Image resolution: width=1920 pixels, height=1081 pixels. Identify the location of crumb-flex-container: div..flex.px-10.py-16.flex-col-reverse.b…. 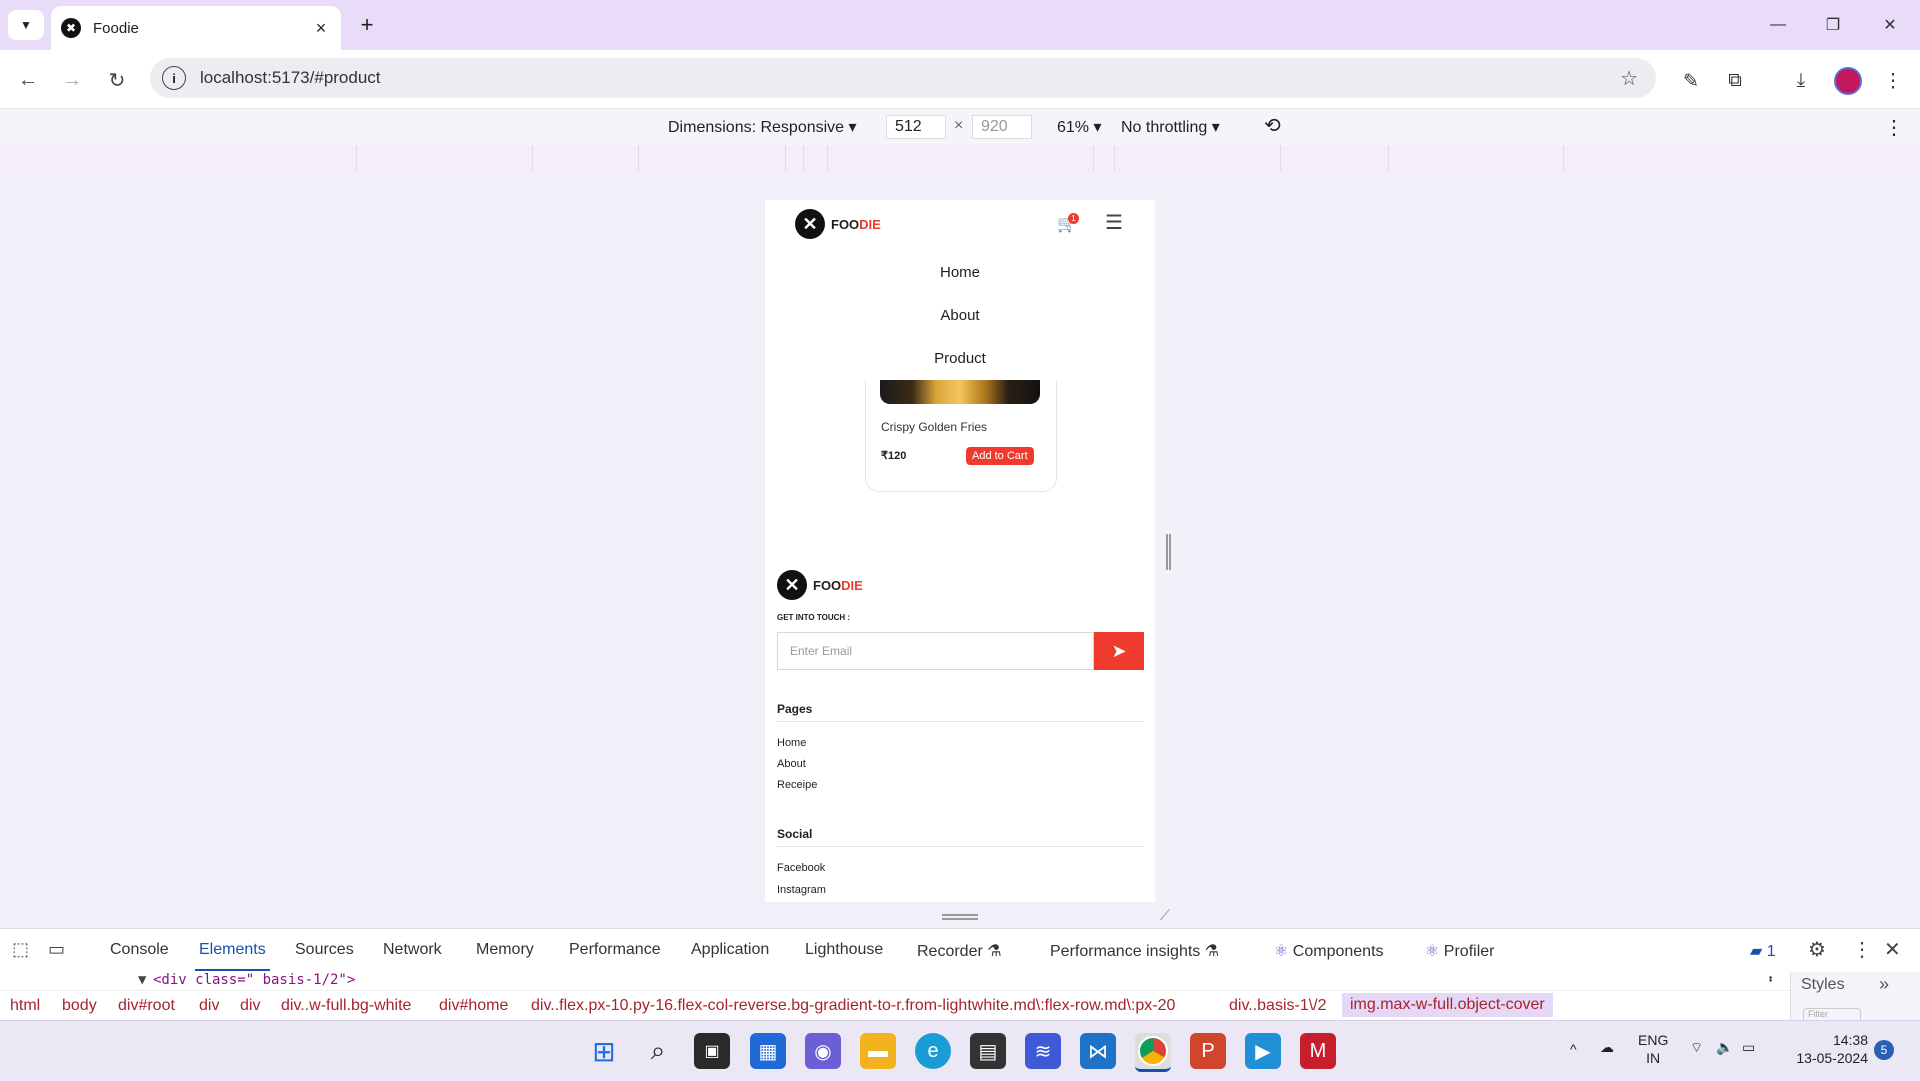
(853, 1006).